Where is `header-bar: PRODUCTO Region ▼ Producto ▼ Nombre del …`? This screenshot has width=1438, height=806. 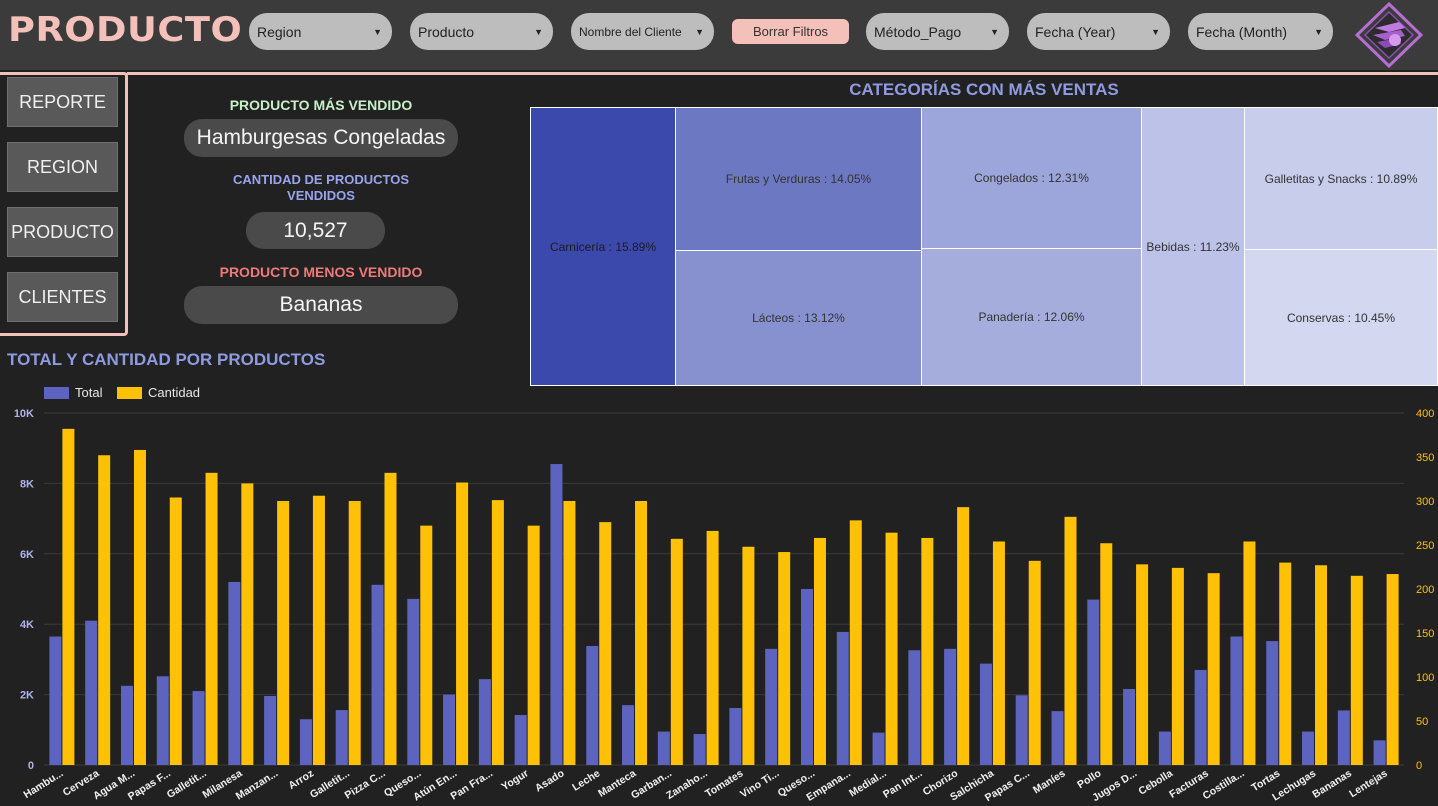 header-bar: PRODUCTO Region ▼ Producto ▼ Nombre del … is located at coordinates (719, 35).